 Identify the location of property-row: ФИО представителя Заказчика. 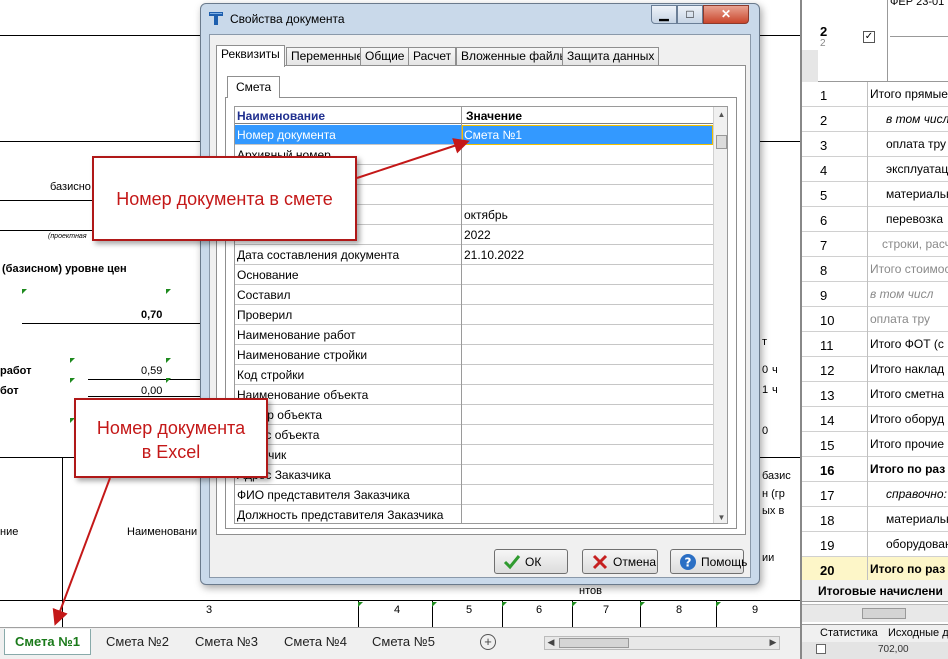
(474, 495).